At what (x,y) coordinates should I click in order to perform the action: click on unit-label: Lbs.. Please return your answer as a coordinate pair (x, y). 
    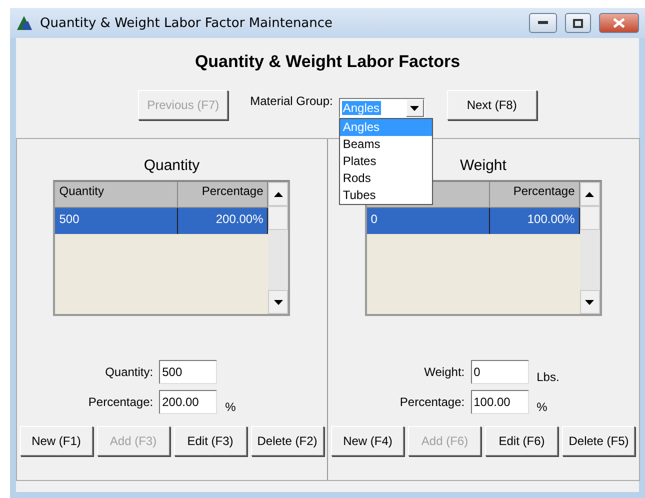
    Looking at the image, I should click on (548, 377).